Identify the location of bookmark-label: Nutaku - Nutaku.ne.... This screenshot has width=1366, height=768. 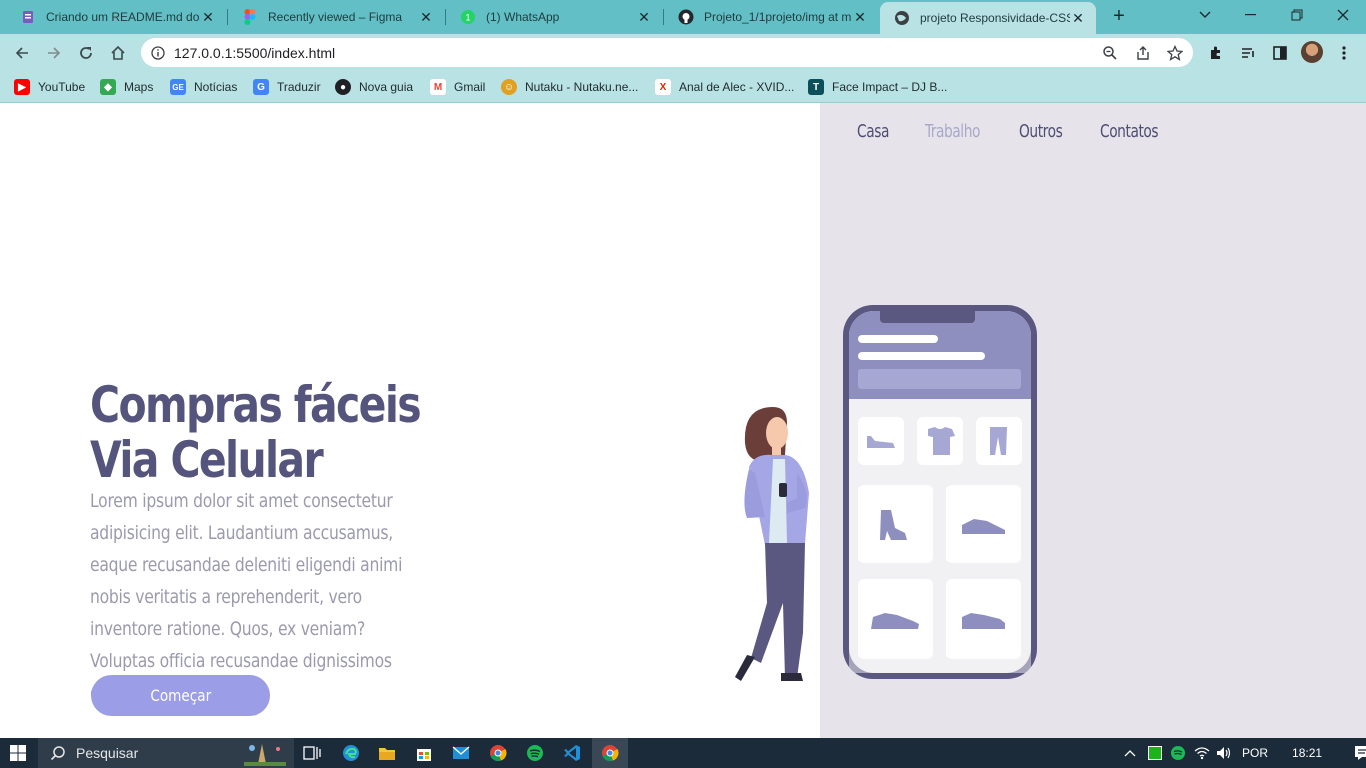
(582, 87).